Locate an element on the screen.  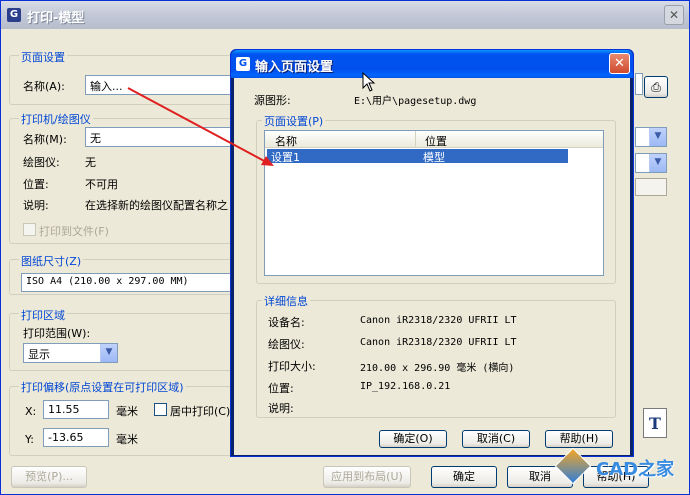
dialog-ok-button: 确定(O) is located at coordinates (413, 439).